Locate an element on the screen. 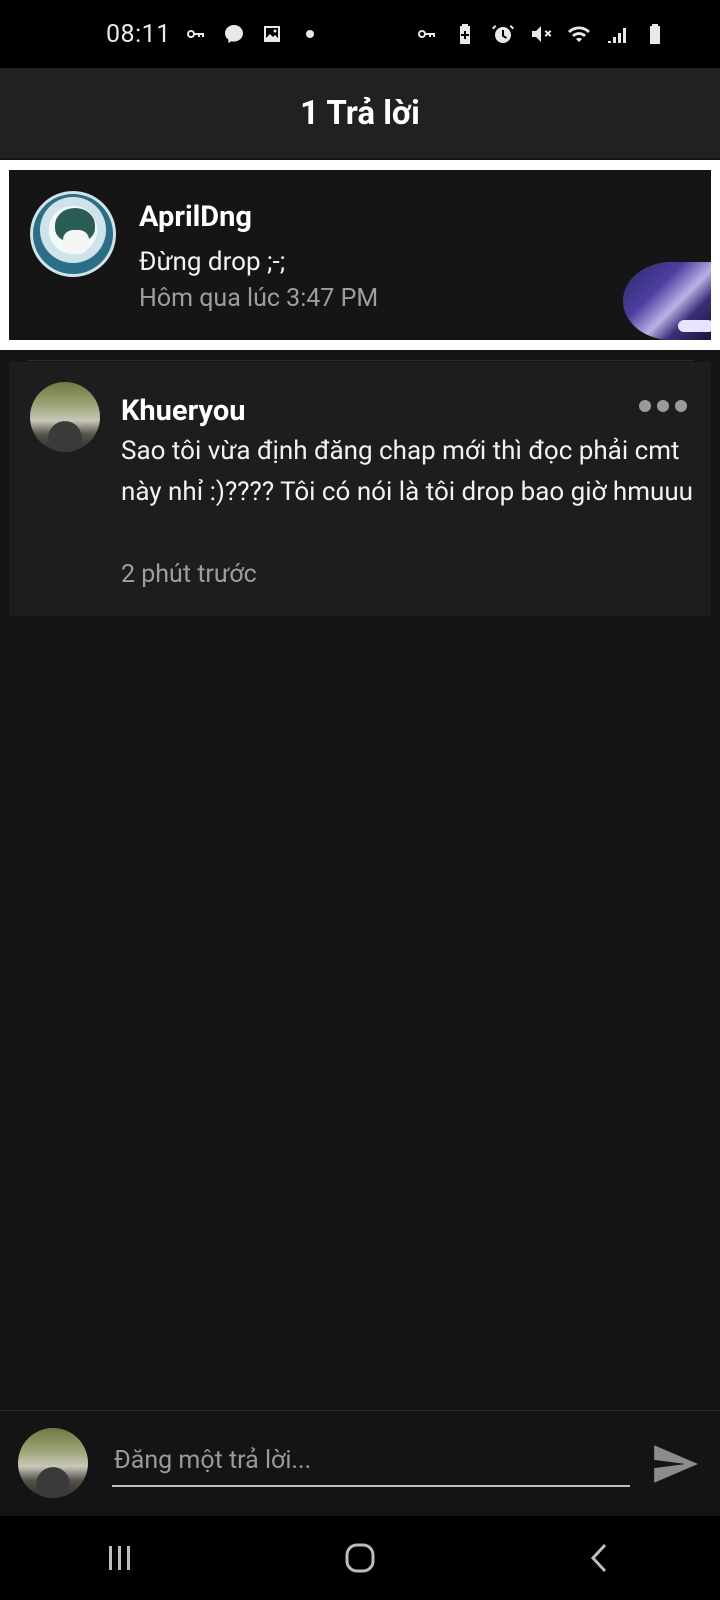 This screenshot has width=720, height=1600. comment-author: AprilDng is located at coordinates (195, 217).